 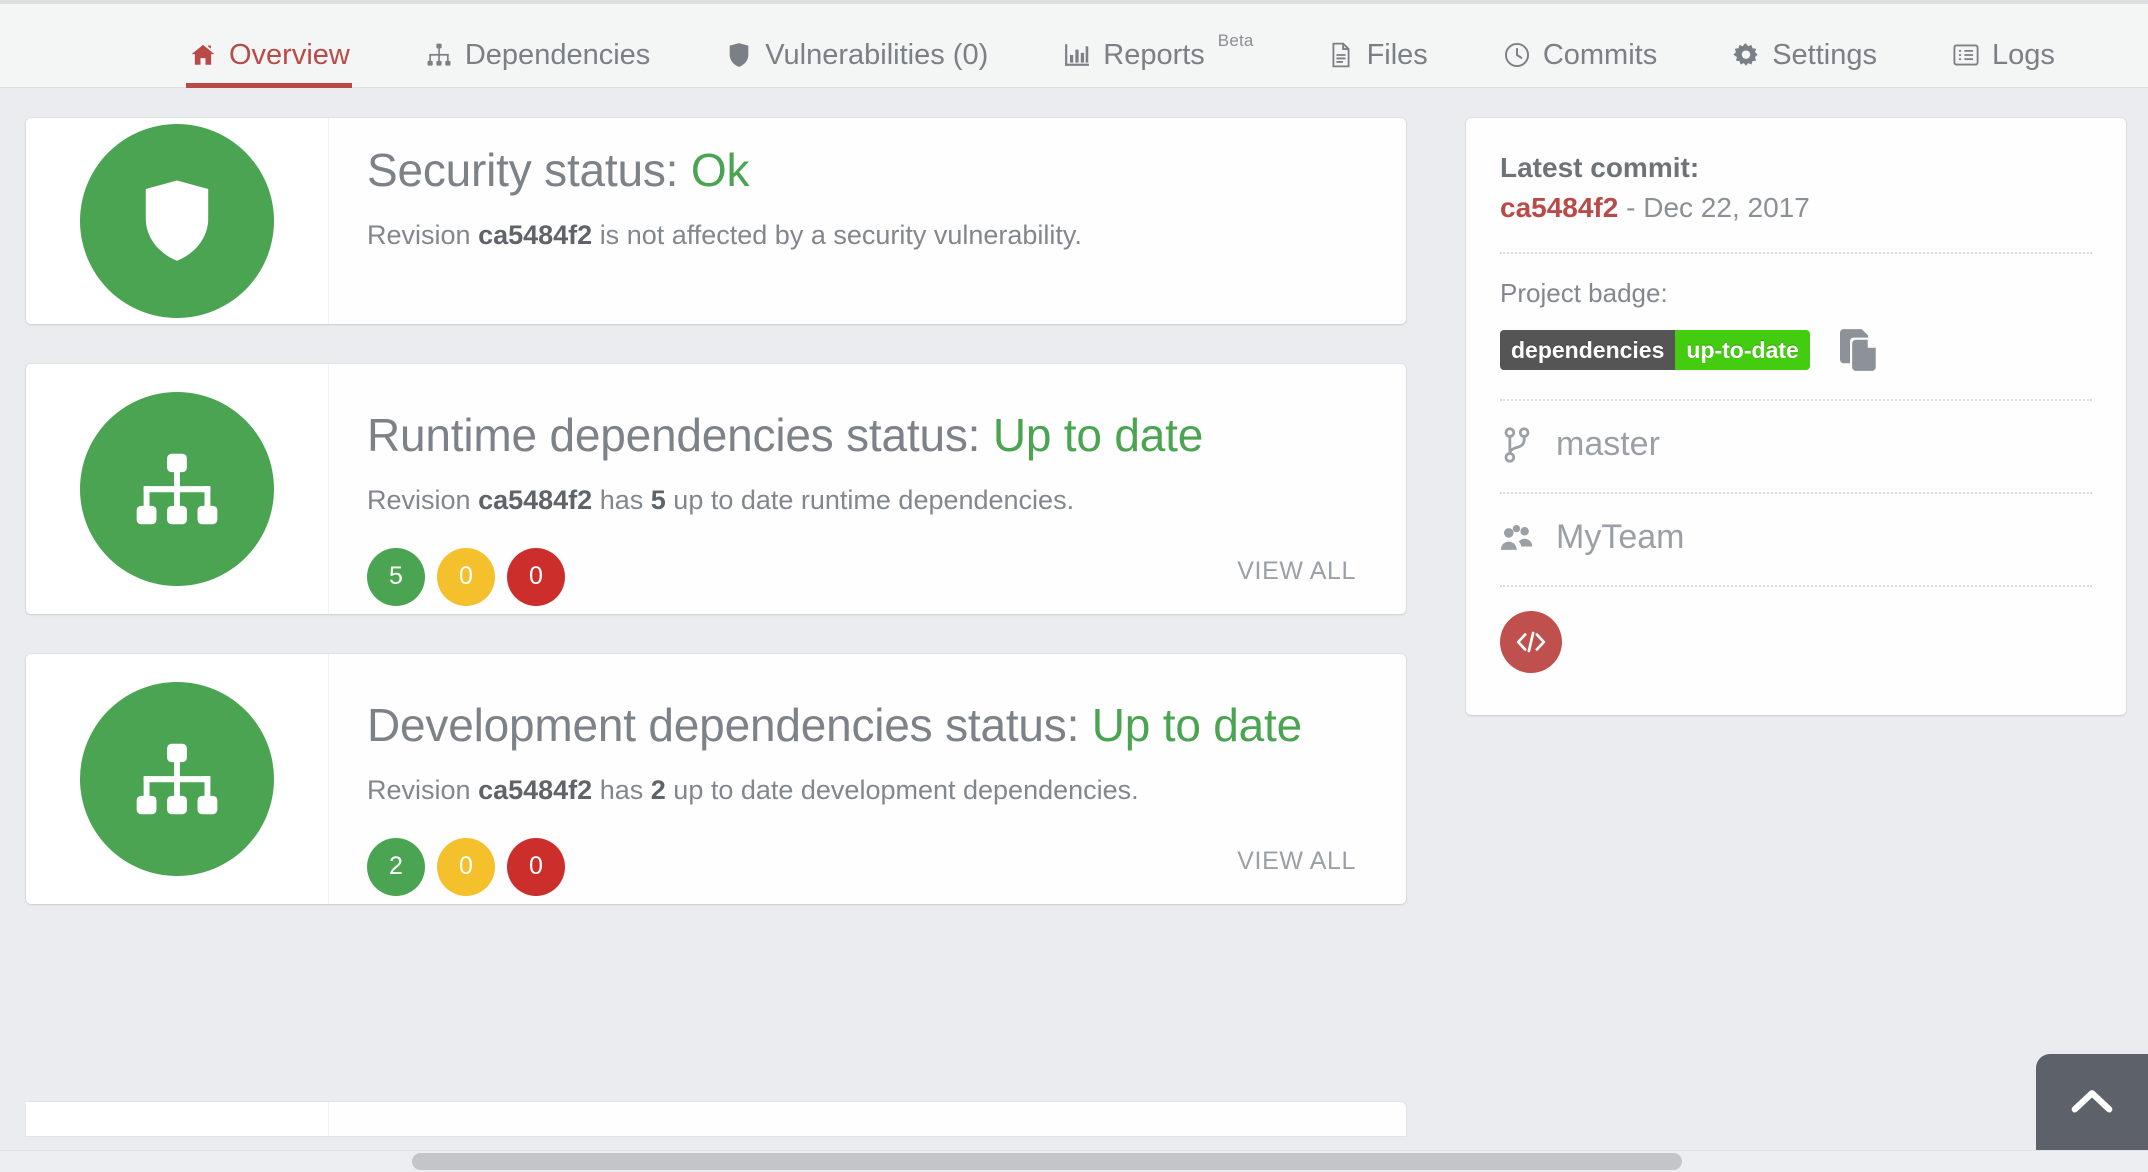 I want to click on security-status-badge, so click(x=177, y=221).